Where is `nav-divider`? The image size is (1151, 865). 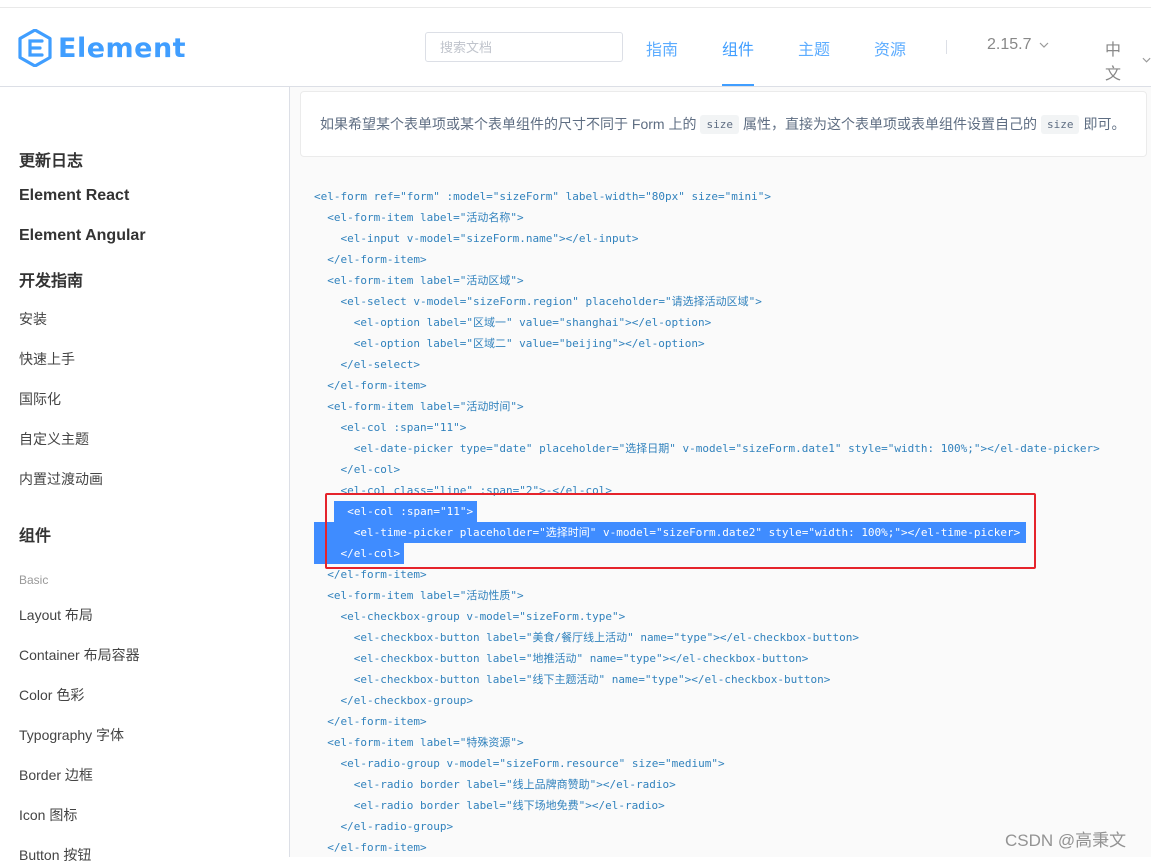
nav-divider is located at coordinates (946, 47).